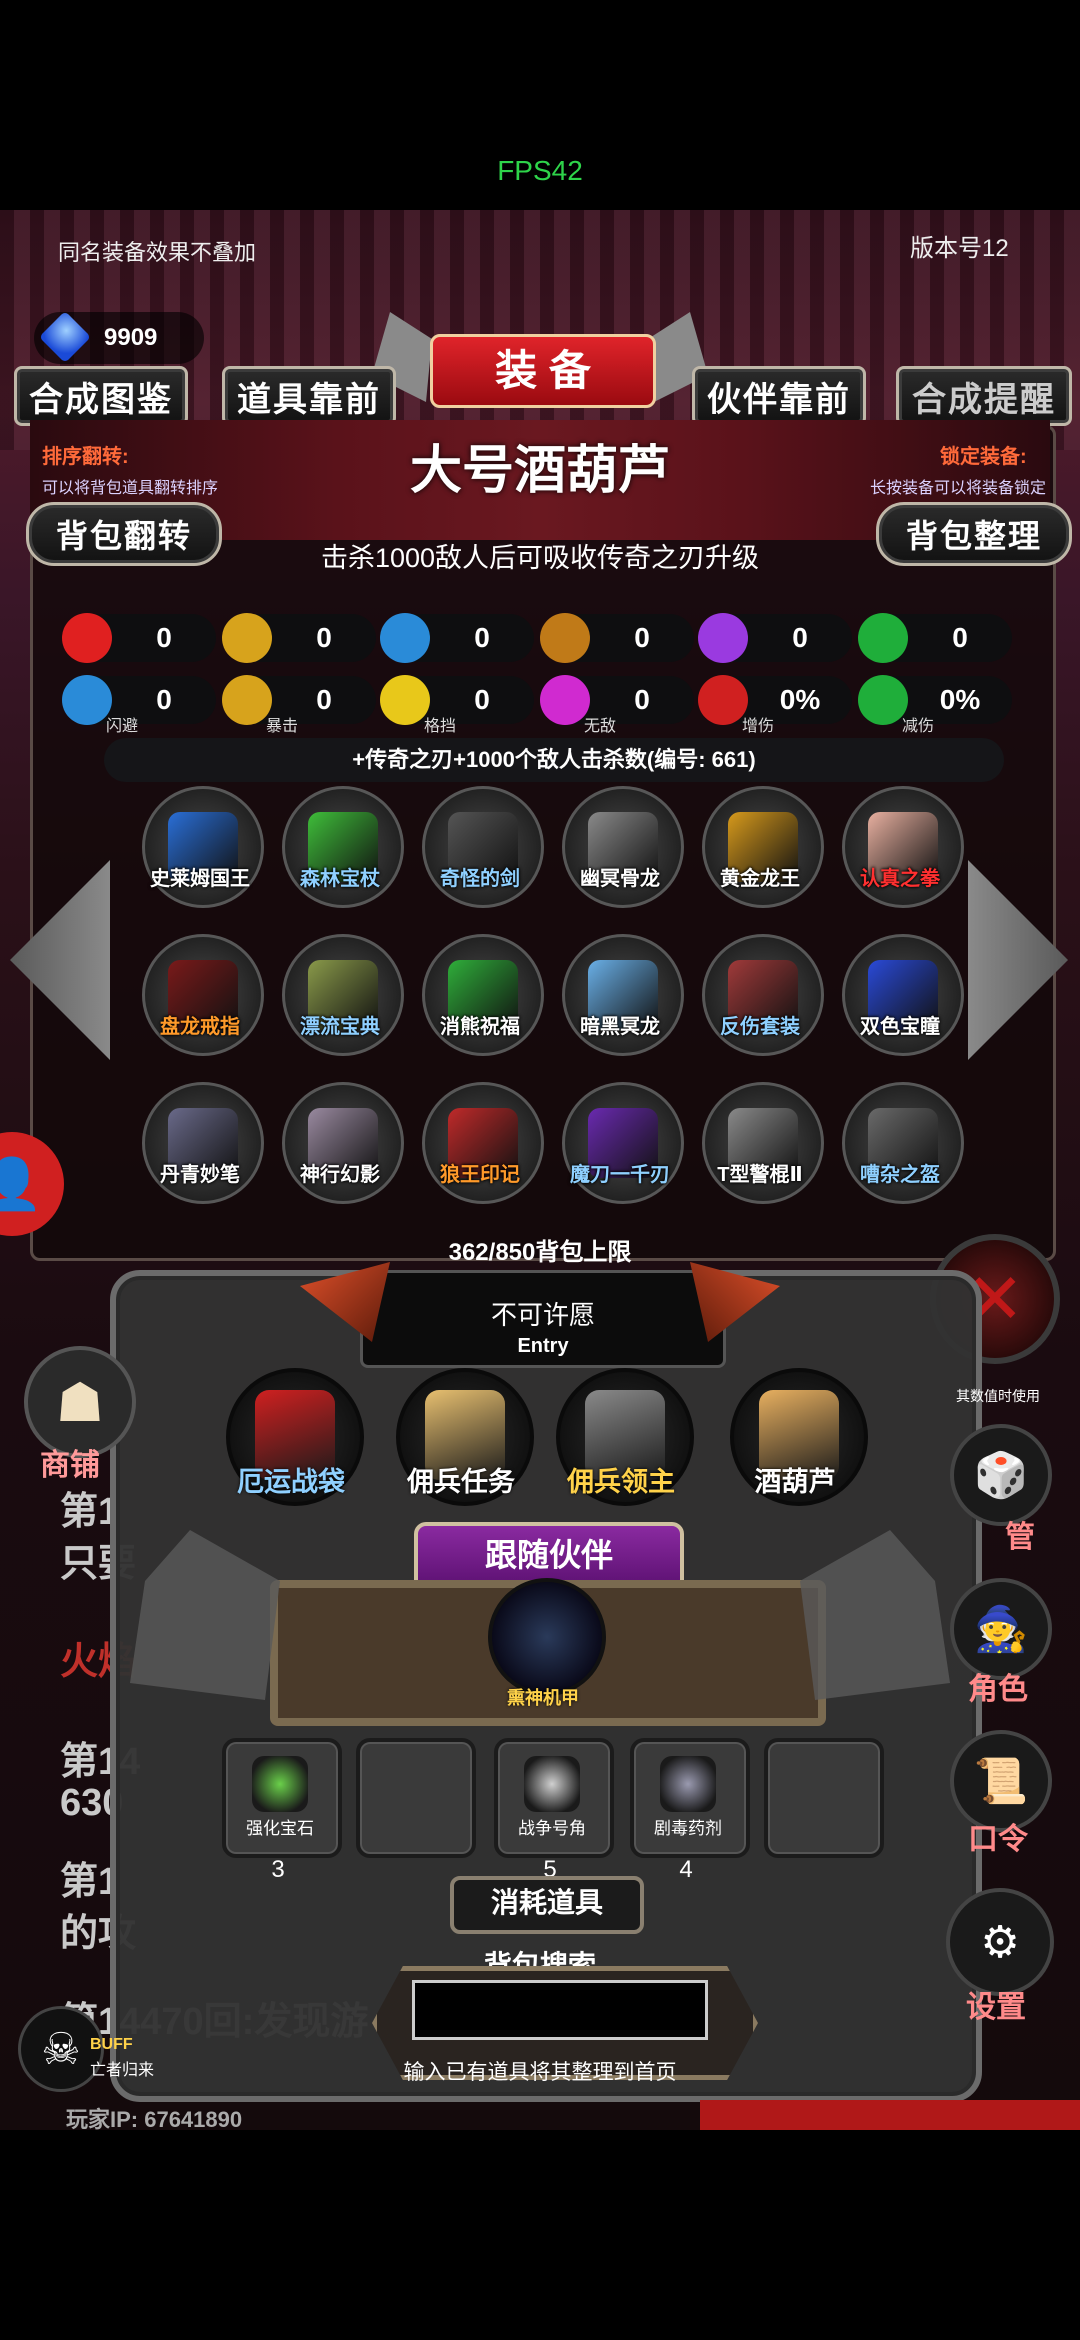 Image resolution: width=1080 pixels, height=2340 pixels. What do you see at coordinates (546, 1902) in the screenshot?
I see `consumables-title: 消耗道具` at bounding box center [546, 1902].